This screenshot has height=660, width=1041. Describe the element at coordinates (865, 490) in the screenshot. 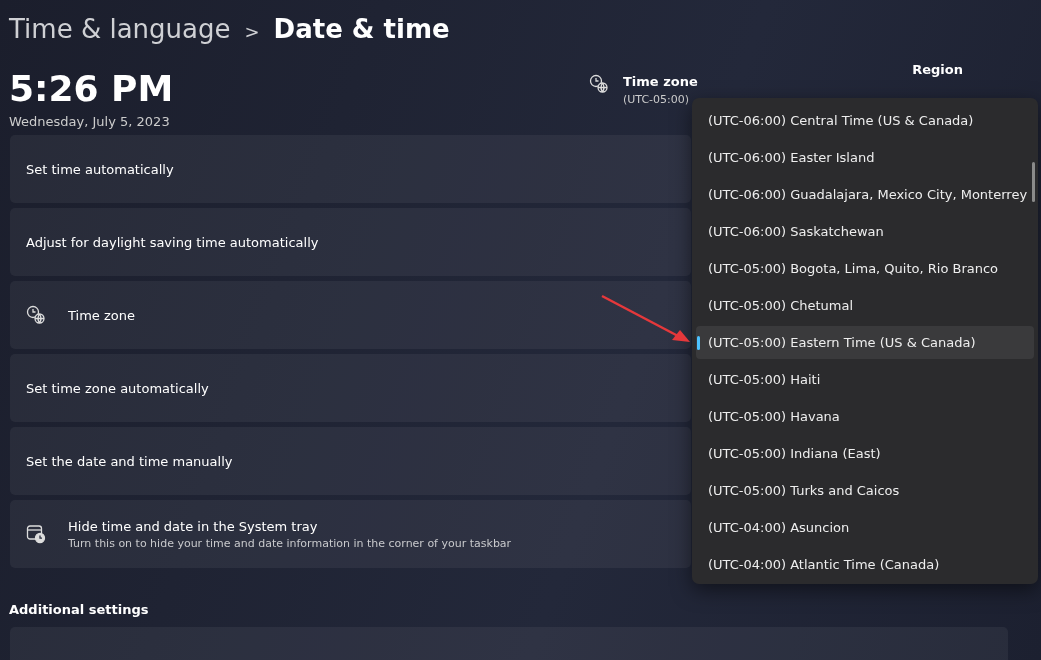

I see `time-zone-option: (UTC-05:00) Turks and Caicos` at that location.